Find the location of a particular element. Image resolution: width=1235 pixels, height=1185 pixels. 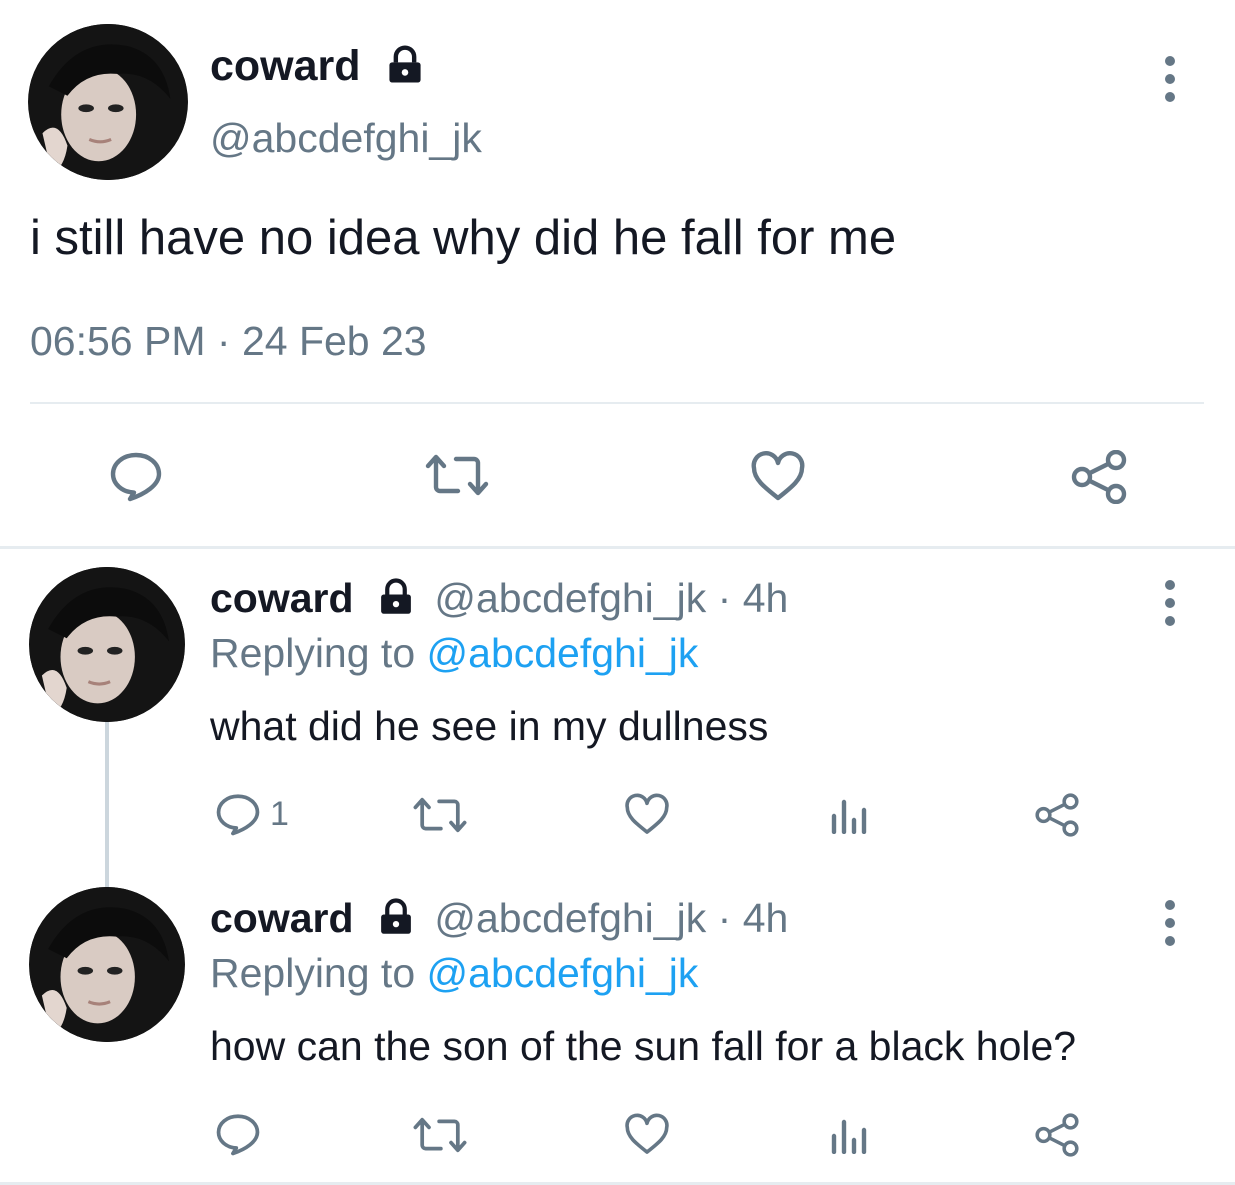

tweet-date: 24 Feb 23 is located at coordinates (334, 341).